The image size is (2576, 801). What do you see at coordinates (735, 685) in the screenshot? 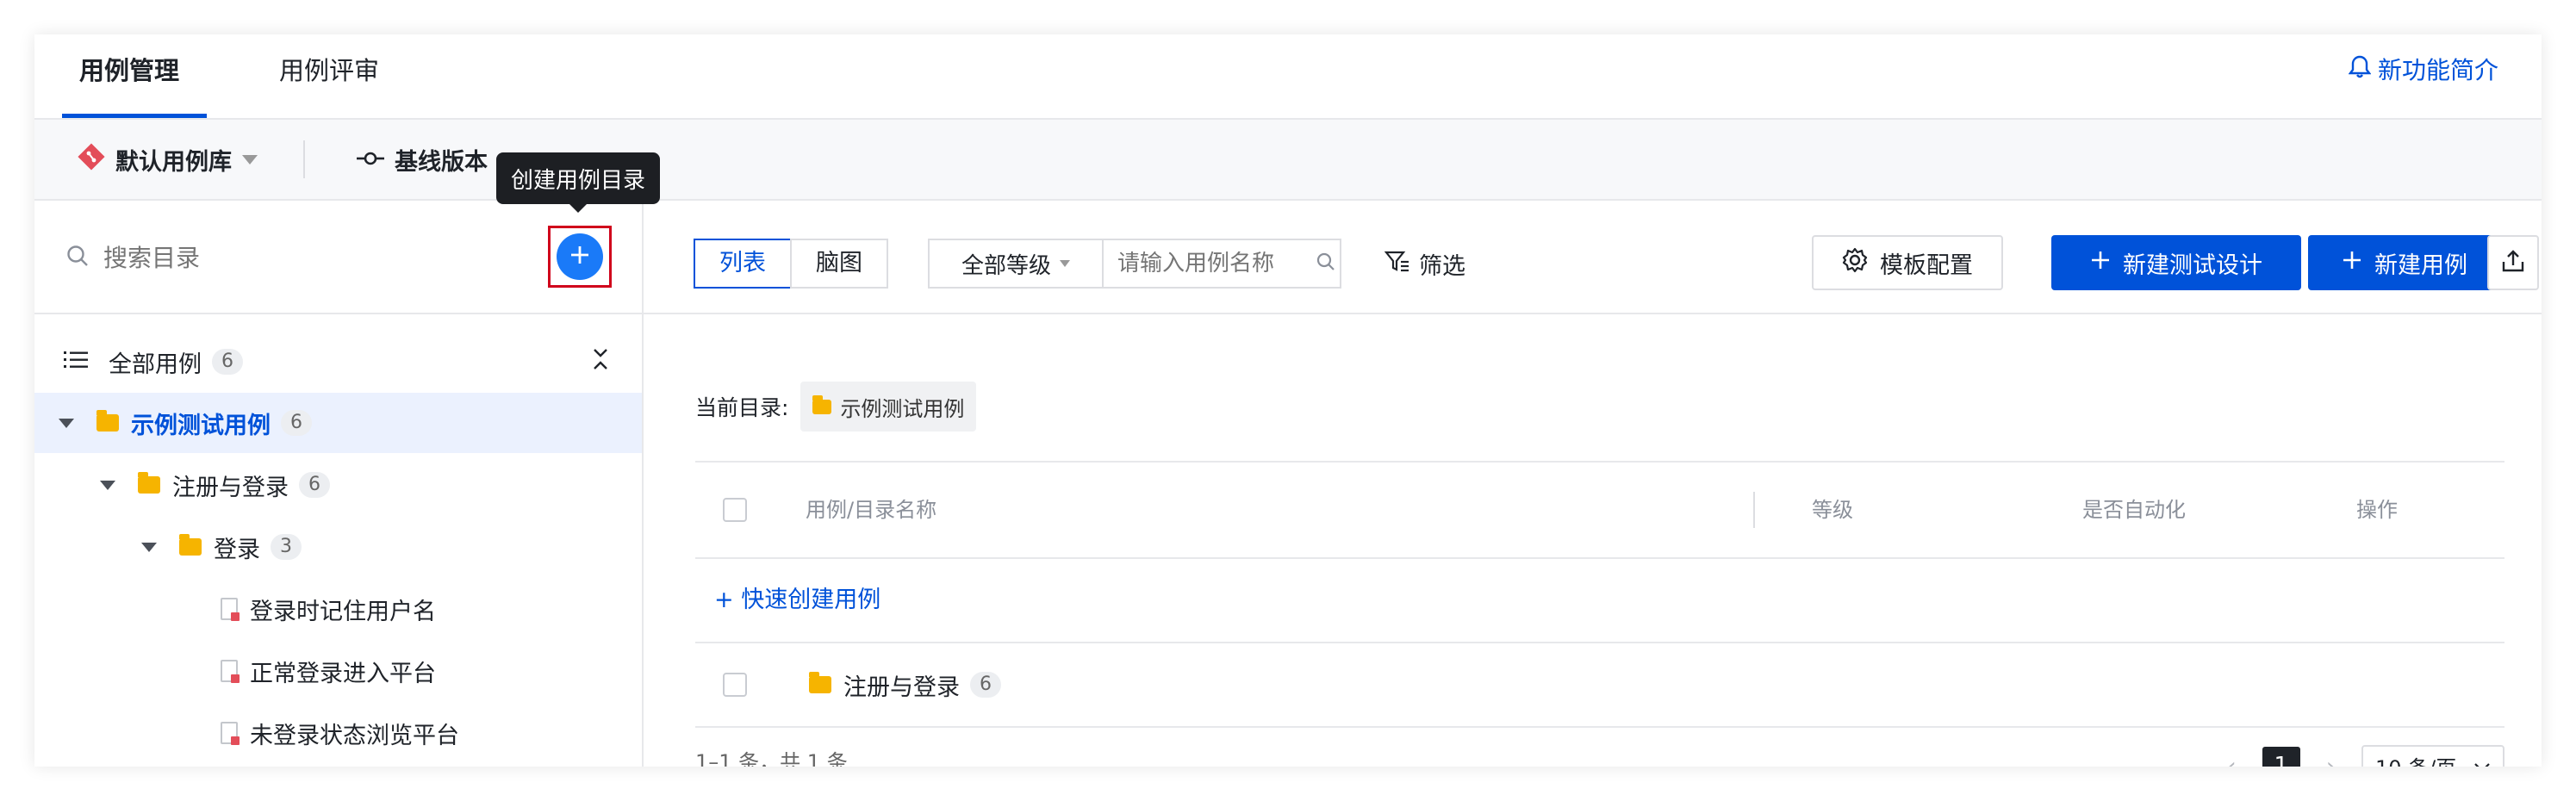
I see `row-checkbox` at bounding box center [735, 685].